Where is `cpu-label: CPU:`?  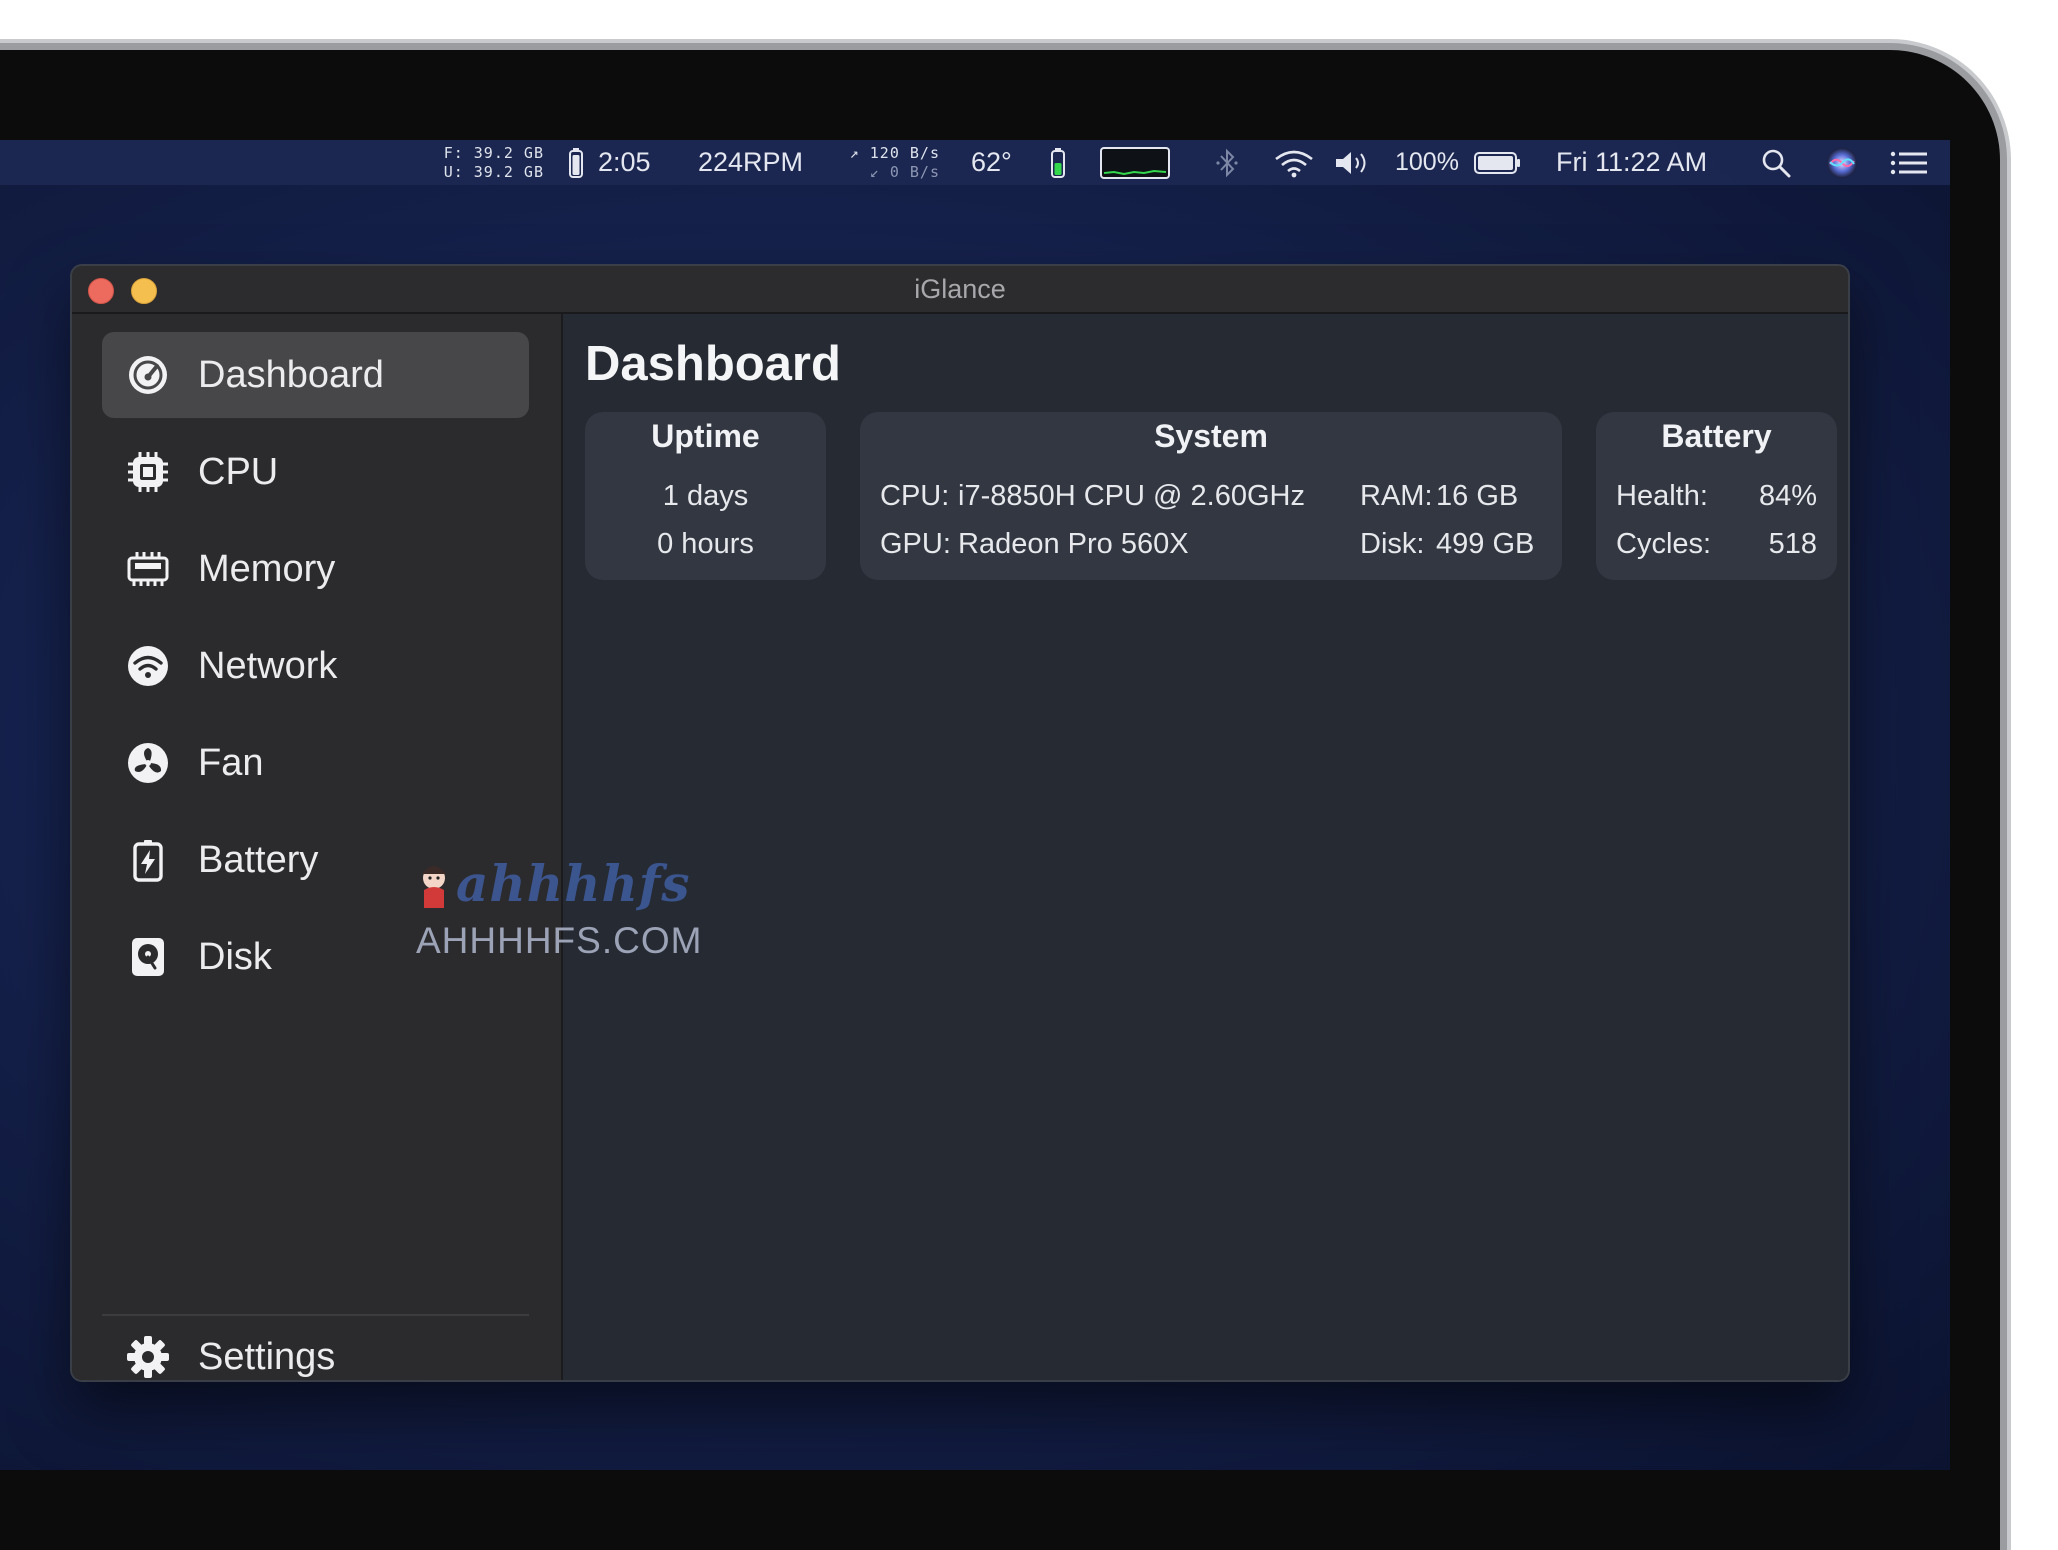
cpu-label: CPU: is located at coordinates (915, 496).